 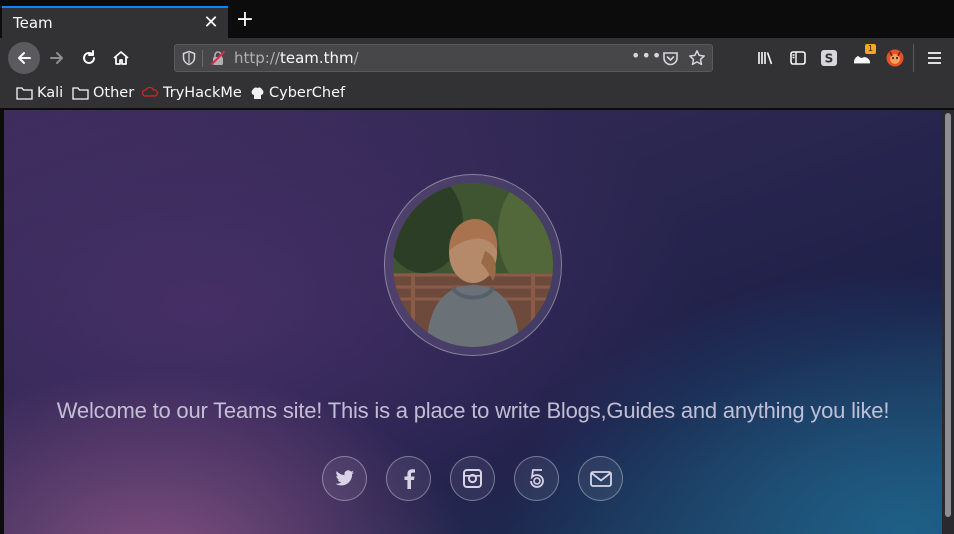 I want to click on avatar, so click(x=473, y=265).